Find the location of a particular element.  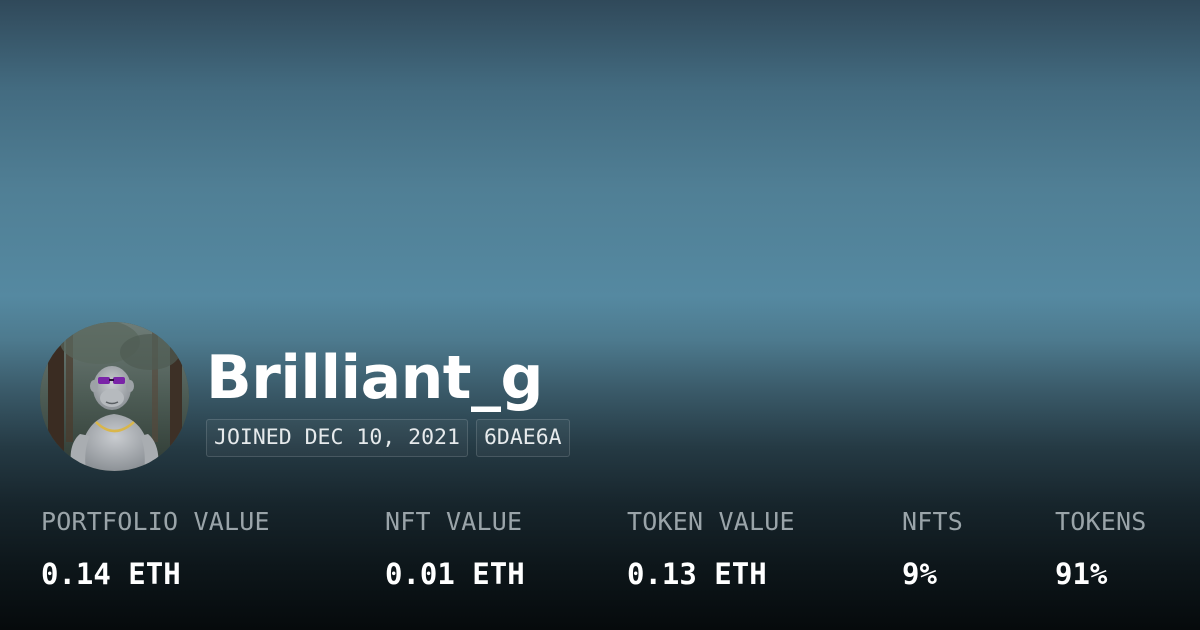

stat-nfts-percent: NFTS 9% is located at coordinates (932, 548).